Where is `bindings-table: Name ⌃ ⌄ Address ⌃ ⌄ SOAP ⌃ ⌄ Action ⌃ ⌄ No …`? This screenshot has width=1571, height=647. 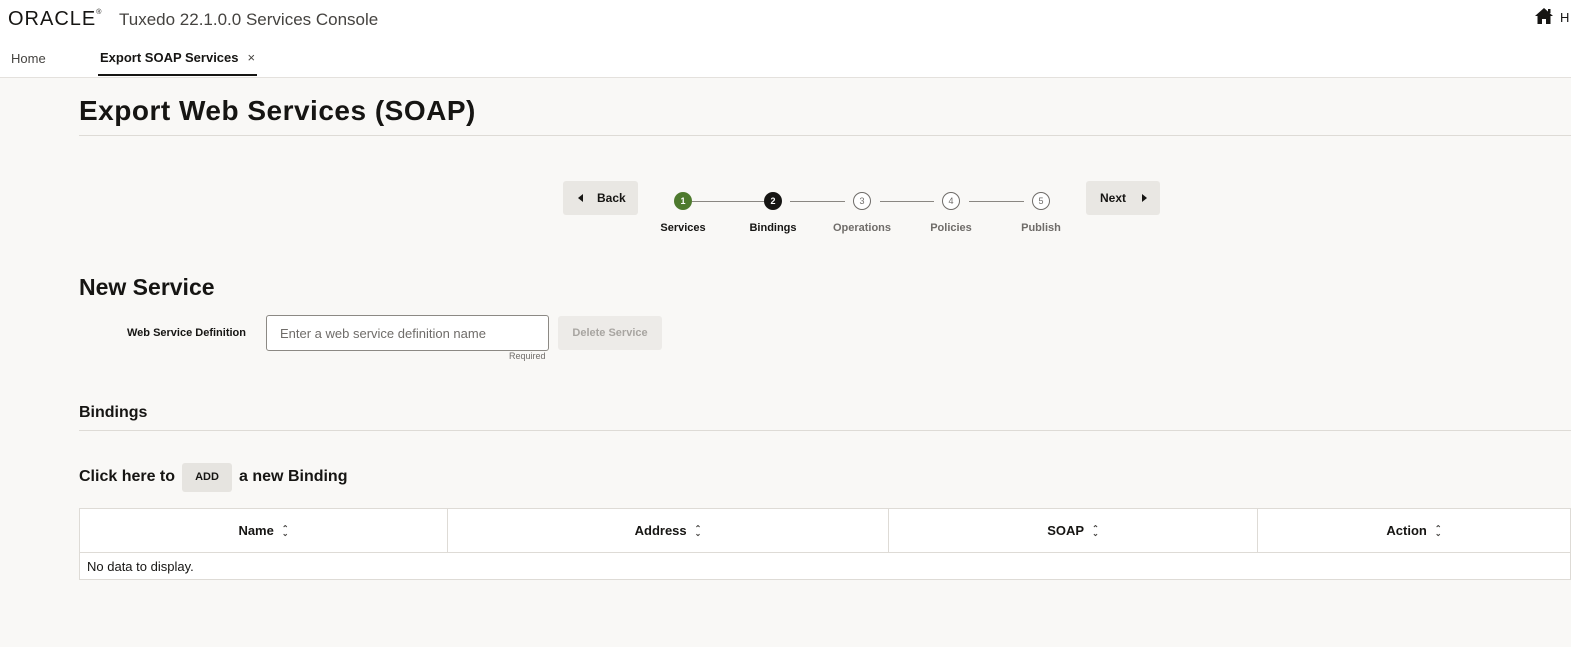
bindings-table: Name ⌃ ⌄ Address ⌃ ⌄ SOAP ⌃ ⌄ Action ⌃ ⌄ No … is located at coordinates (825, 544).